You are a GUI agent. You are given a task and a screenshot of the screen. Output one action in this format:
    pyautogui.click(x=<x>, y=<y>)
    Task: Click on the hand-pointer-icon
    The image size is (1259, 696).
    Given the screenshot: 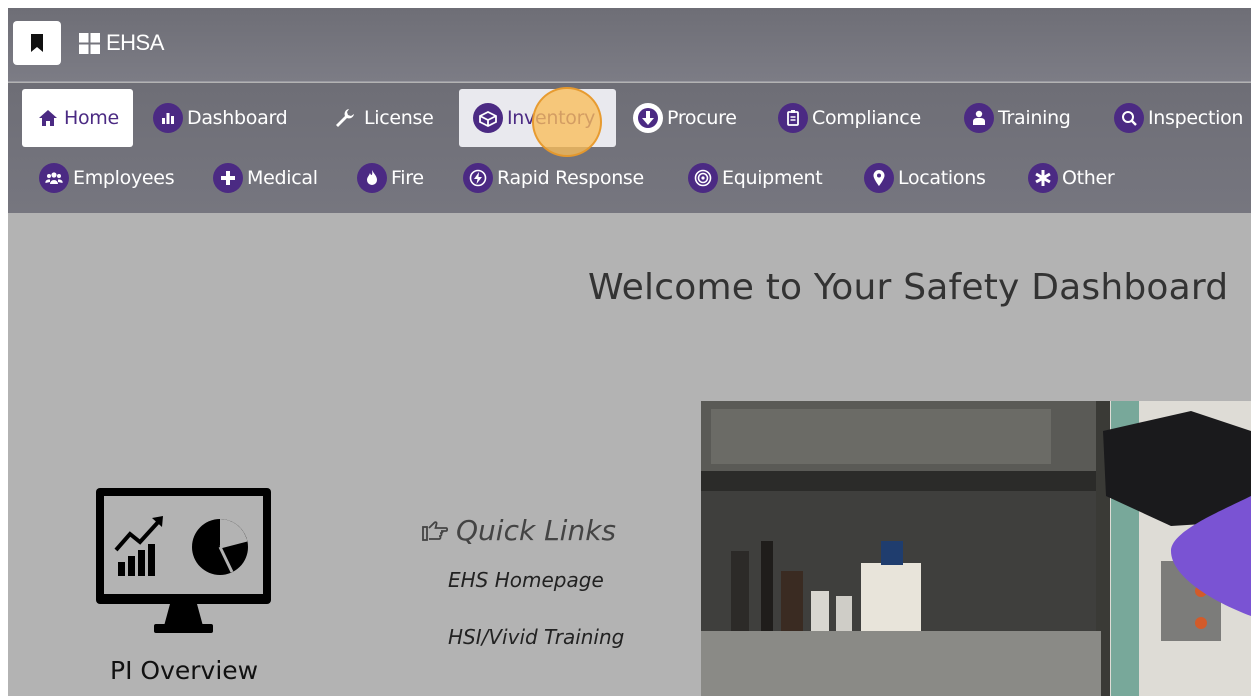 What is the action you would take?
    pyautogui.click(x=435, y=530)
    